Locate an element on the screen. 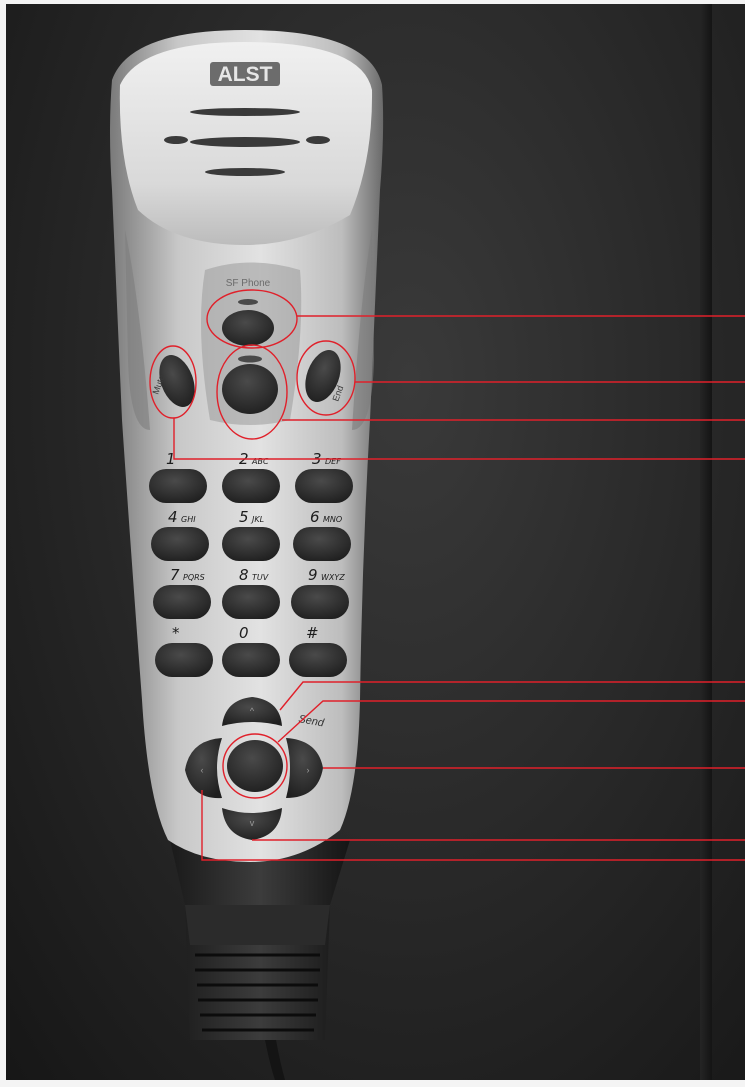 The height and width of the screenshot is (1087, 745). cord-strain-relief is located at coordinates (260, 960).